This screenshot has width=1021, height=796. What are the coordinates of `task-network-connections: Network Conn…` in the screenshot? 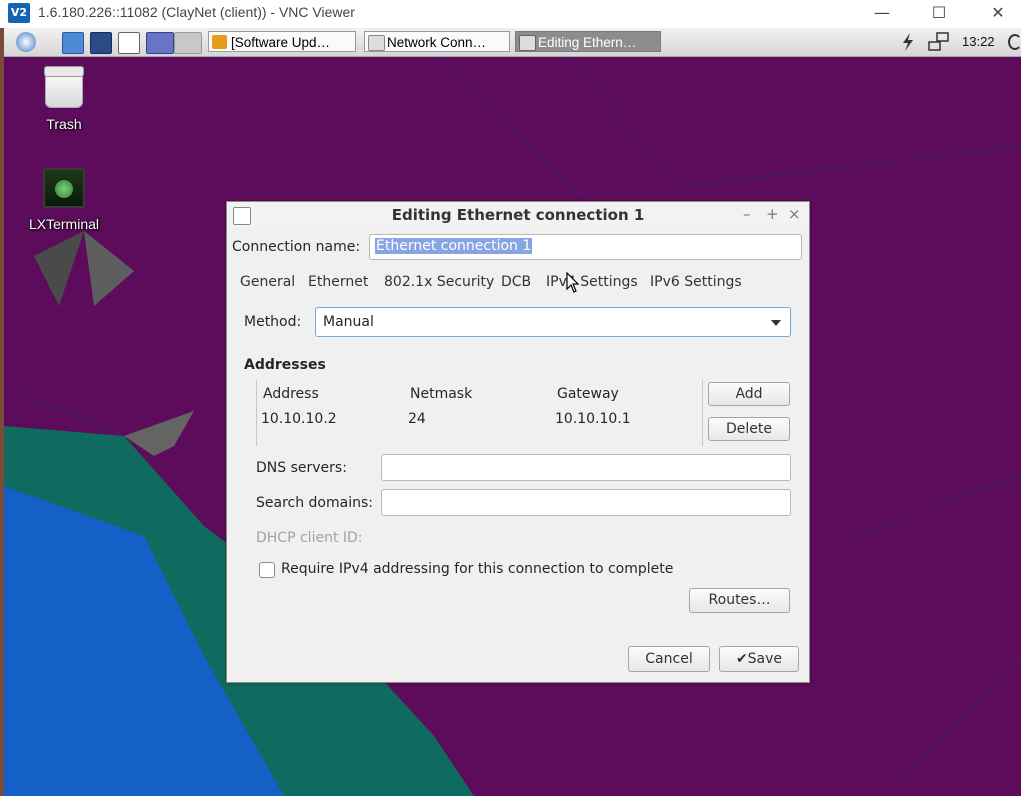 It's located at (437, 41).